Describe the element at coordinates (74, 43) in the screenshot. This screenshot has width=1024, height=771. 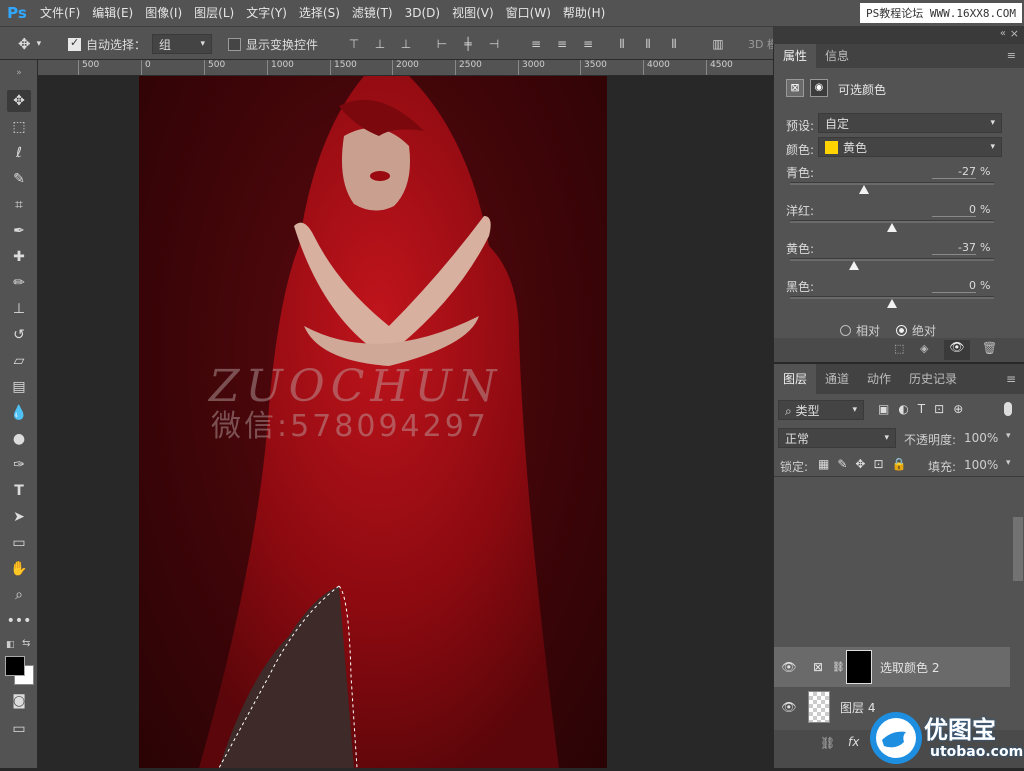
I see `auto-select-check-icon` at that location.